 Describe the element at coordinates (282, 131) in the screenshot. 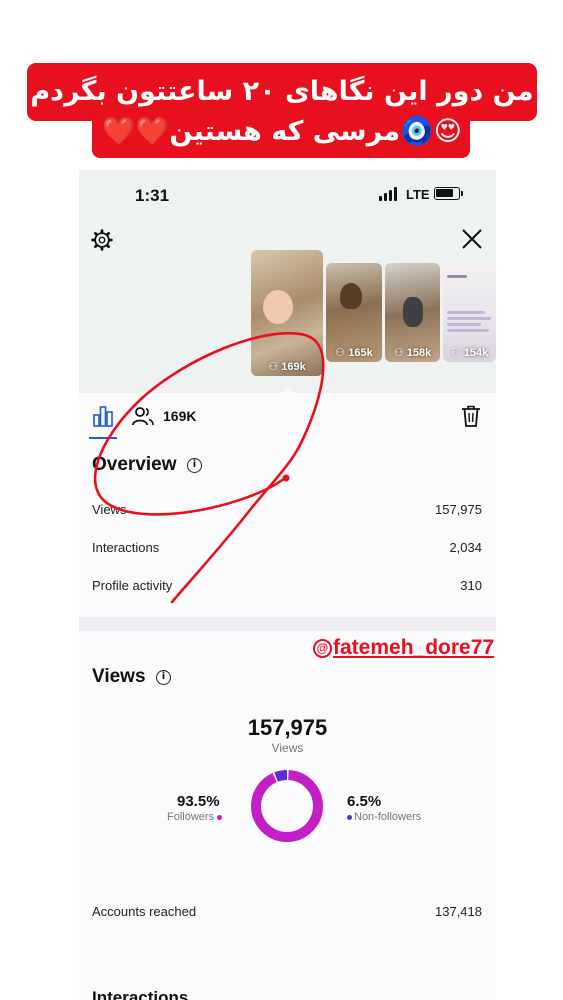

I see `caption-line-2: 😍🧿مرسی که هستین❤️❤️` at that location.